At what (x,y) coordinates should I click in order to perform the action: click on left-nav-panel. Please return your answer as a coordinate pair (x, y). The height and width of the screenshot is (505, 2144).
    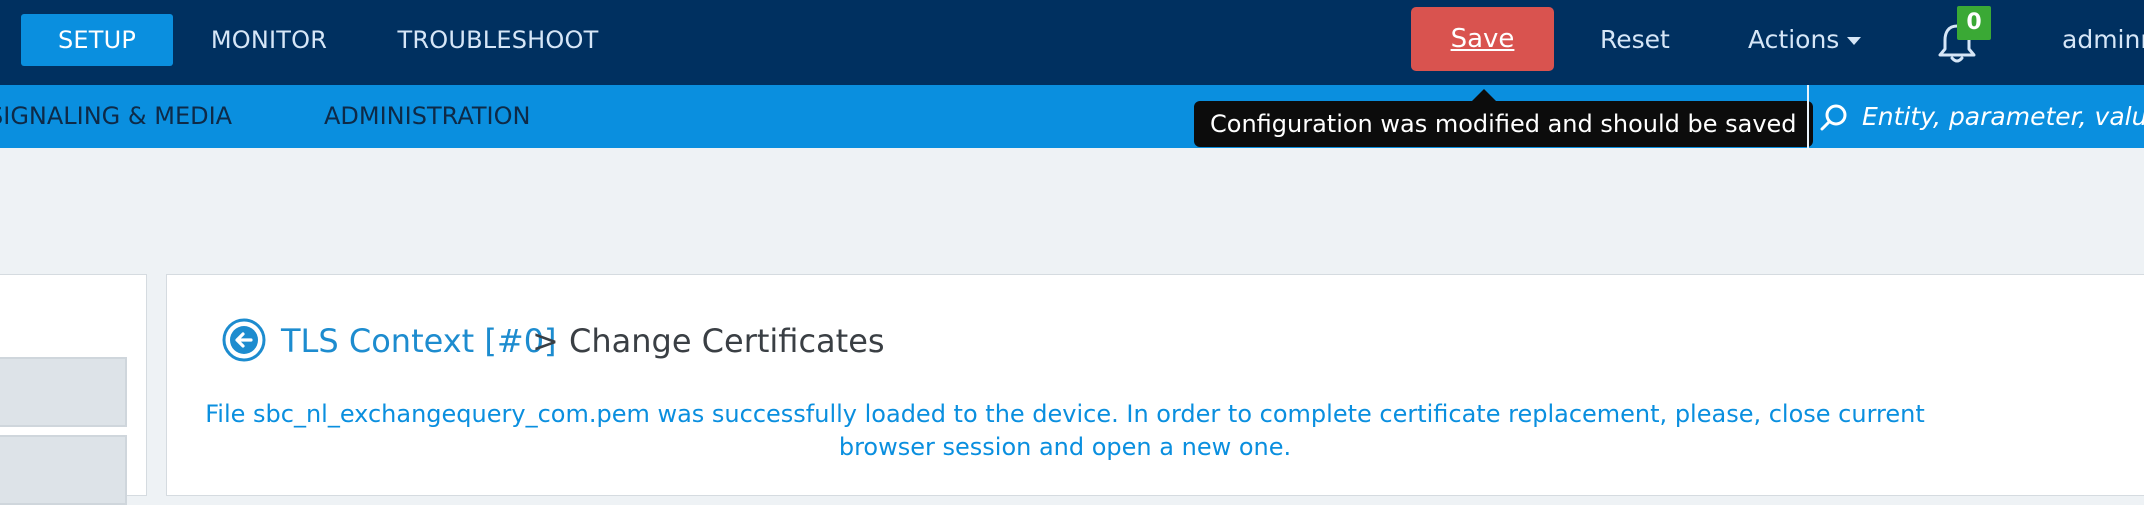
    Looking at the image, I should click on (73, 389).